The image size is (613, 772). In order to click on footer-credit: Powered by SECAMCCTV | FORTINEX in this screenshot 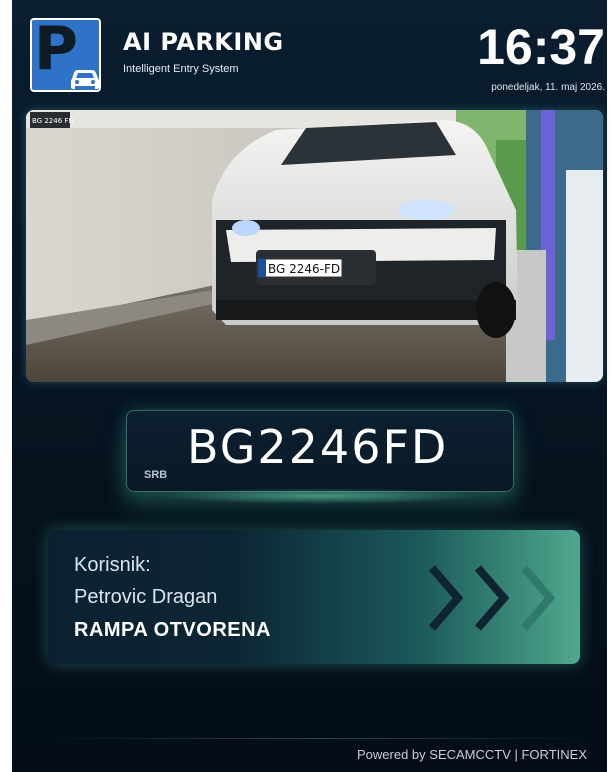, I will do `click(472, 754)`.